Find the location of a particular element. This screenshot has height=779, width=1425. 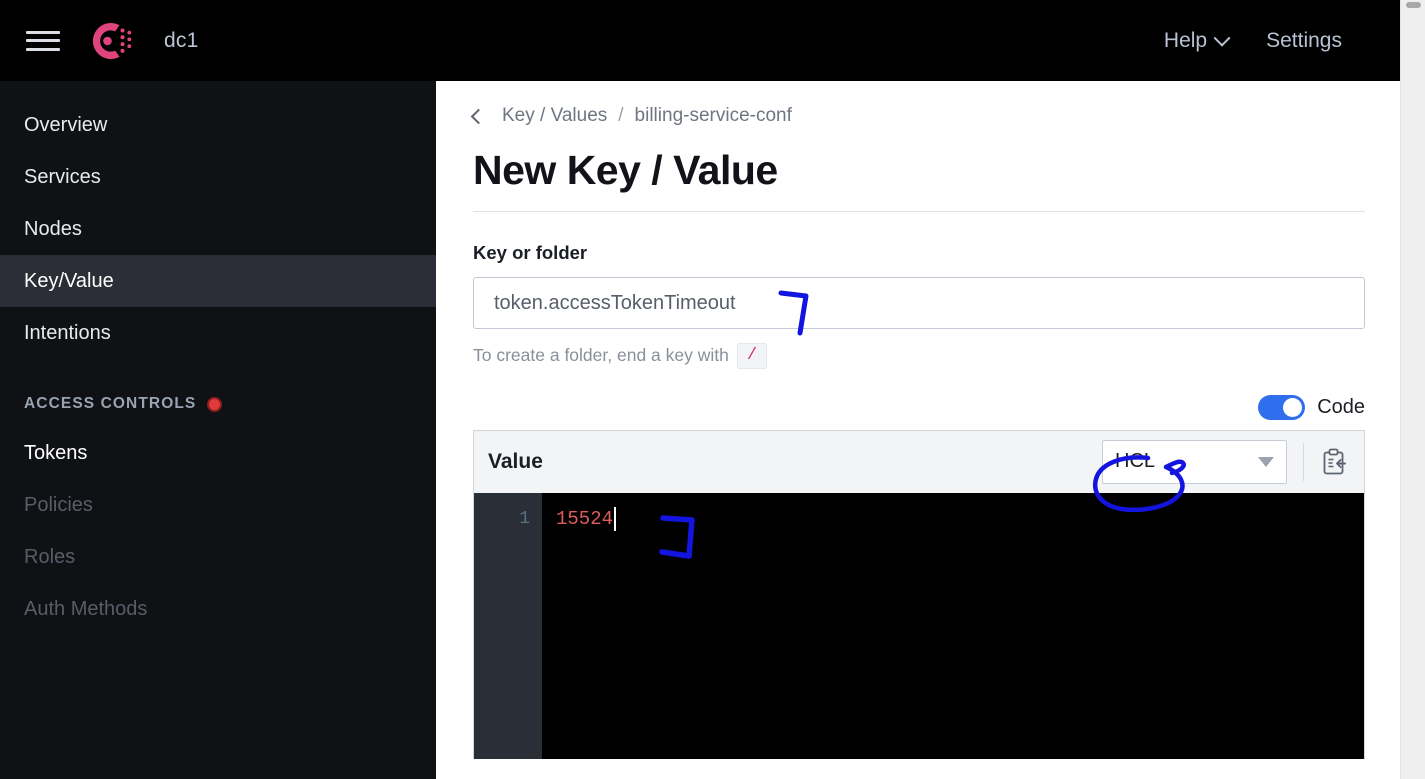

key-field-help-code: / is located at coordinates (752, 356).